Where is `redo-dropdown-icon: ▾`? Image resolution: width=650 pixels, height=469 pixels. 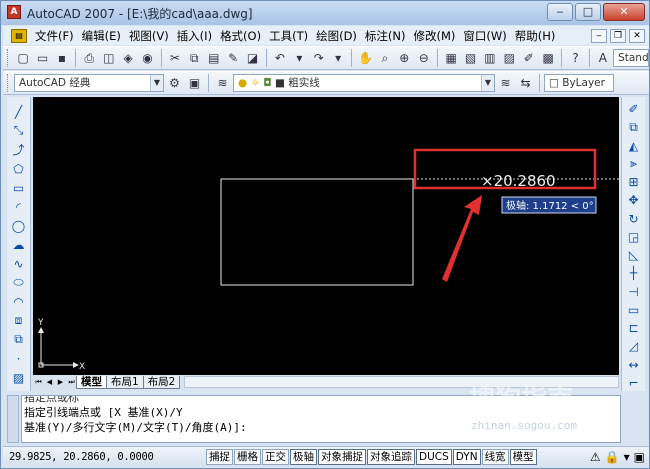
redo-dropdown-icon: ▾ is located at coordinates (338, 58).